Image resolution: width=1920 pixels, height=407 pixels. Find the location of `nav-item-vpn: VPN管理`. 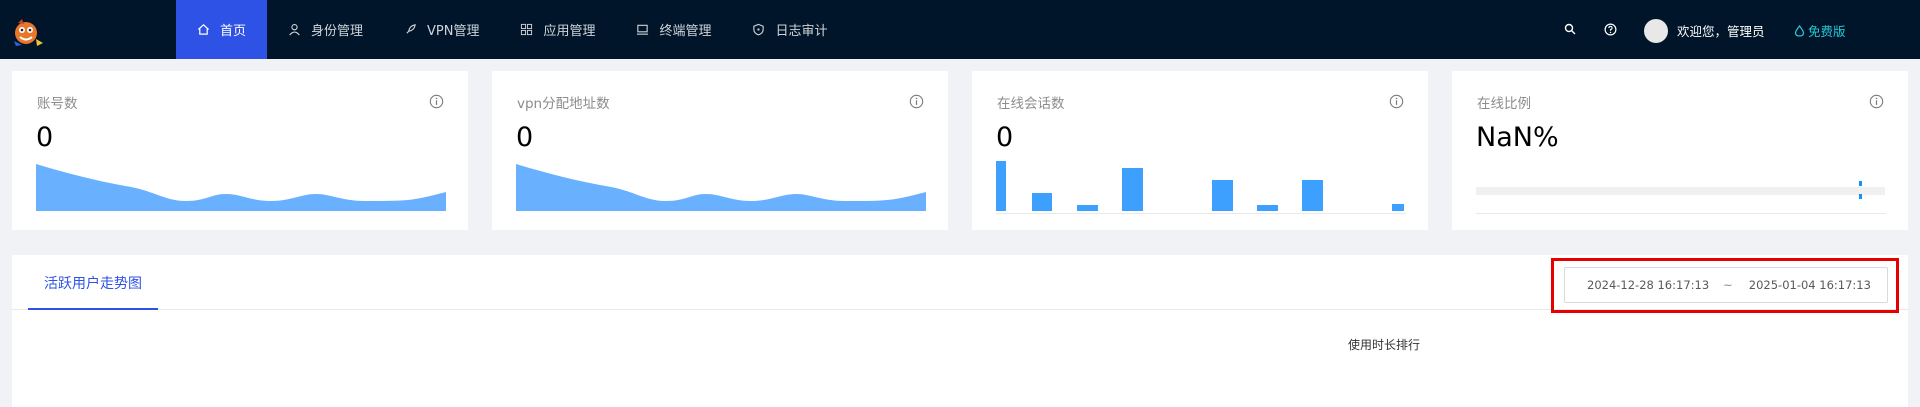

nav-item-vpn: VPN管理 is located at coordinates (441, 29).